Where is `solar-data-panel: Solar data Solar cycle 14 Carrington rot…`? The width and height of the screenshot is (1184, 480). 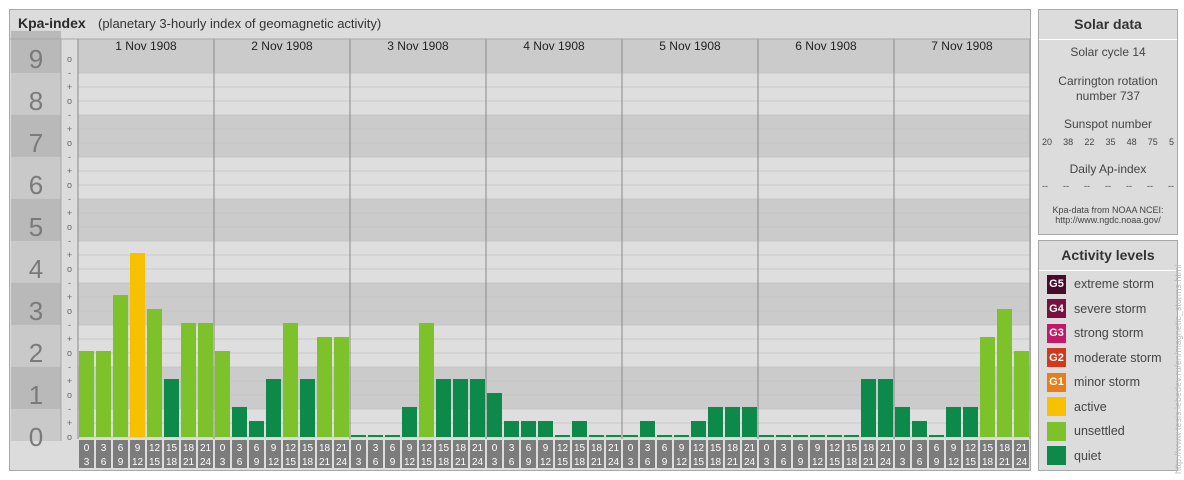
solar-data-panel: Solar data Solar cycle 14 Carrington rot… is located at coordinates (1108, 122).